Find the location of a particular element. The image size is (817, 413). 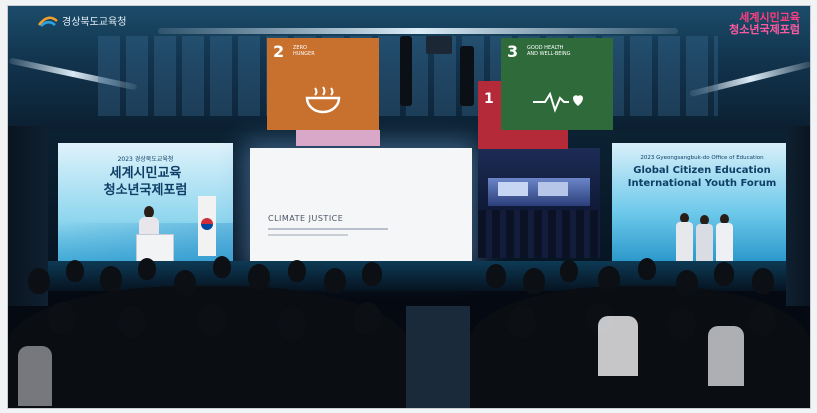

sdg2-number: 2 is located at coordinates (279, 51).